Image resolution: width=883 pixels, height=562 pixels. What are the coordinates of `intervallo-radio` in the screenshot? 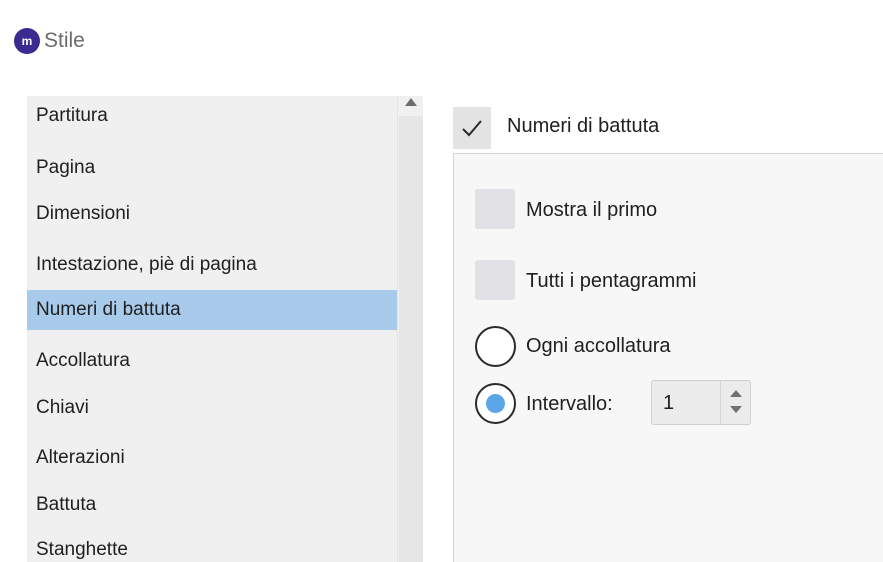 It's located at (495, 403).